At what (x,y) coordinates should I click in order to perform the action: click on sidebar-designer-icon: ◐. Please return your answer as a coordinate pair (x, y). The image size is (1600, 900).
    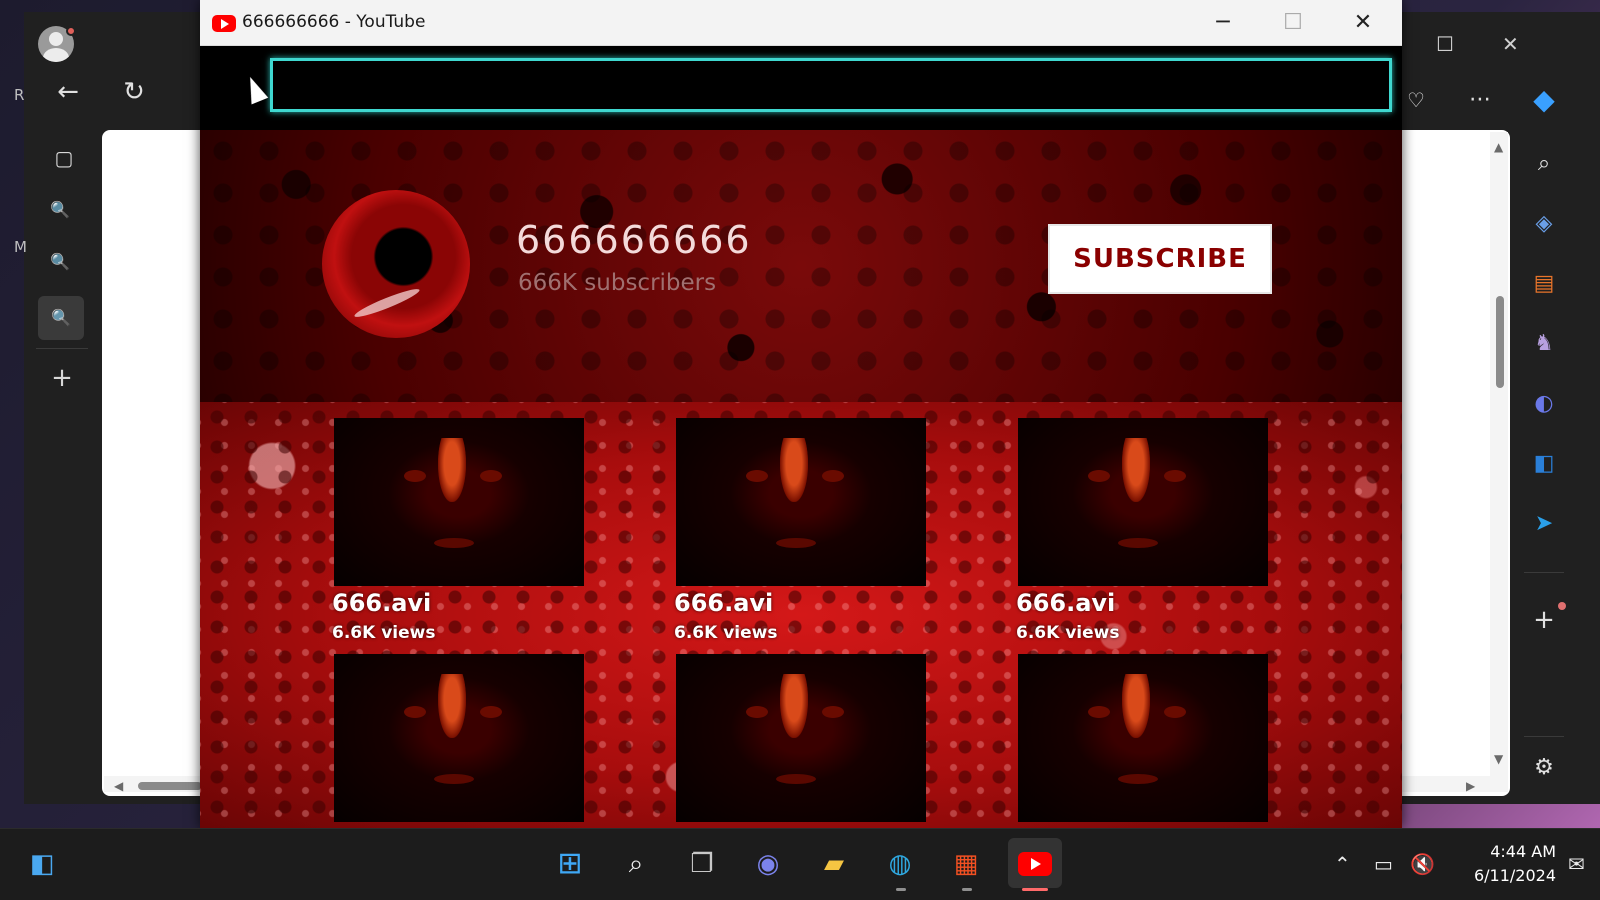
    Looking at the image, I should click on (1544, 404).